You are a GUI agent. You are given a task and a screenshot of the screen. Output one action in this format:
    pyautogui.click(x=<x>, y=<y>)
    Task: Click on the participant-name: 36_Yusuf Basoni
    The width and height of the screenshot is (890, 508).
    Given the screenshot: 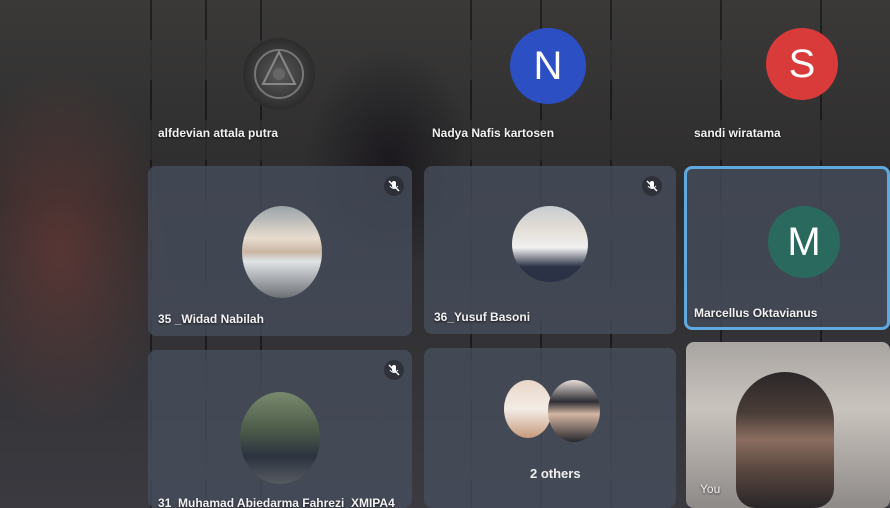 What is the action you would take?
    pyautogui.click(x=482, y=317)
    